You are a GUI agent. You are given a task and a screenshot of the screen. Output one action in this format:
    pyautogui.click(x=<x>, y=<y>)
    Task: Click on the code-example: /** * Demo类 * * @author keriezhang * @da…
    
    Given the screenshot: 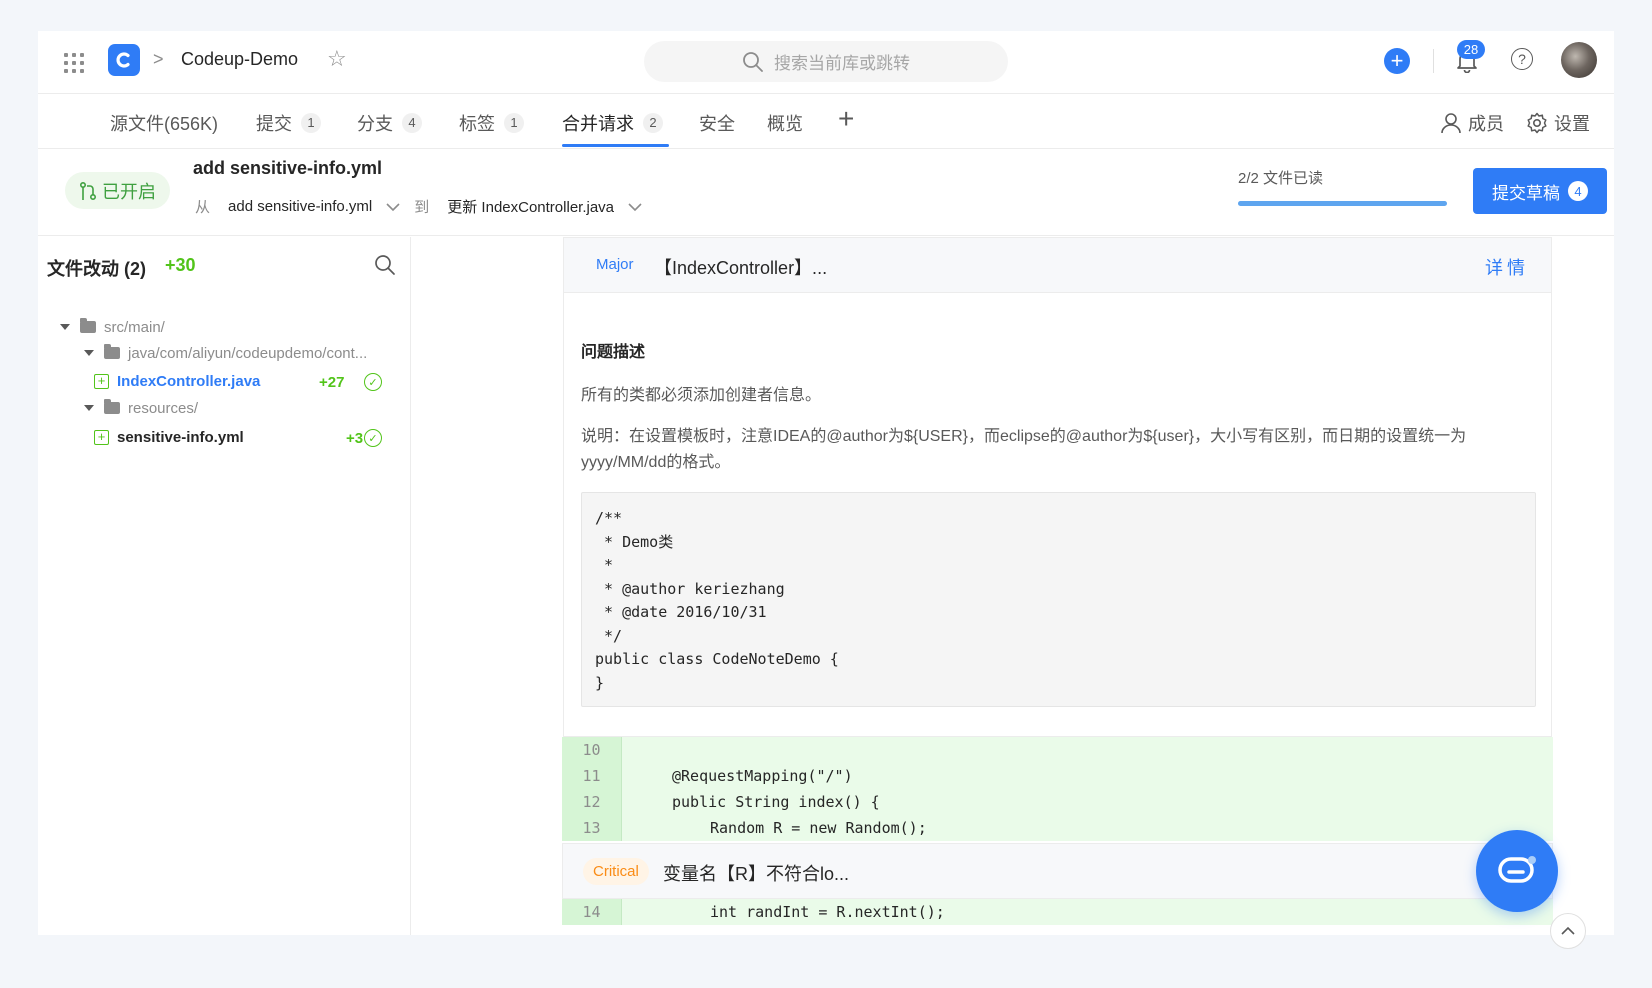 What is the action you would take?
    pyautogui.click(x=1058, y=599)
    